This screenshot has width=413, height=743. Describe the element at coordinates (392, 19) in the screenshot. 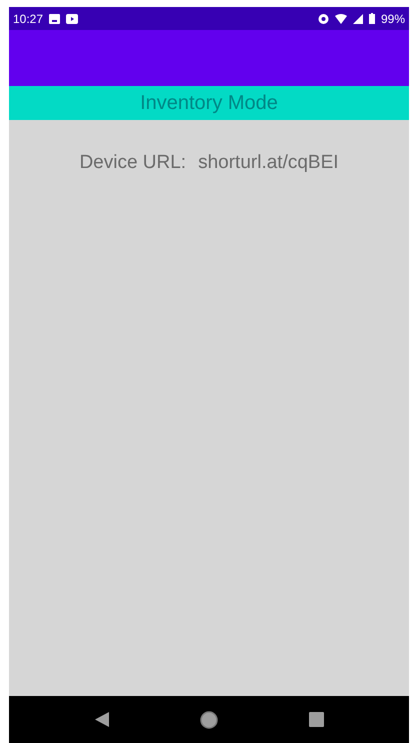

I see `battery-text: 99%` at that location.